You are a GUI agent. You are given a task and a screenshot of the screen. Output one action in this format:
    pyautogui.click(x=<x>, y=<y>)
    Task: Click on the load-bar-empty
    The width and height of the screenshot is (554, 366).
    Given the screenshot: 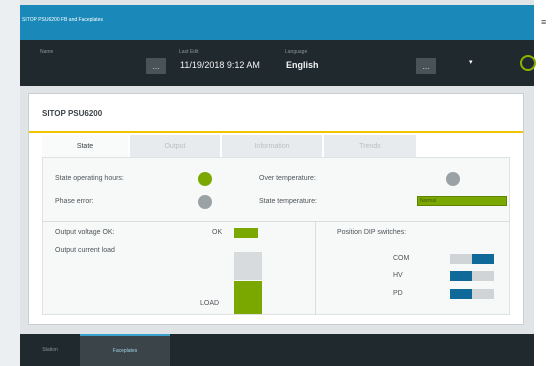 What is the action you would take?
    pyautogui.click(x=248, y=266)
    